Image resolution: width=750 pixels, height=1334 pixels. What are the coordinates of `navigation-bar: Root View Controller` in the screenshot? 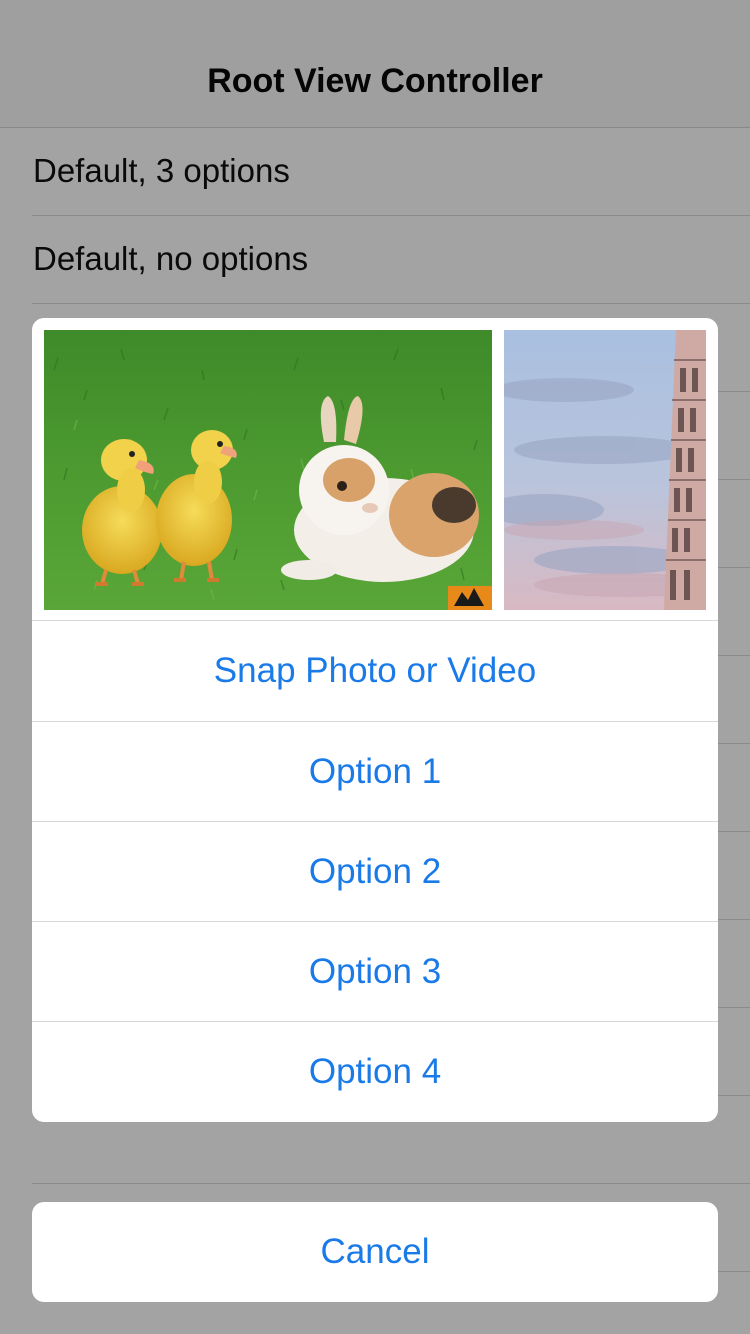 It's located at (375, 64).